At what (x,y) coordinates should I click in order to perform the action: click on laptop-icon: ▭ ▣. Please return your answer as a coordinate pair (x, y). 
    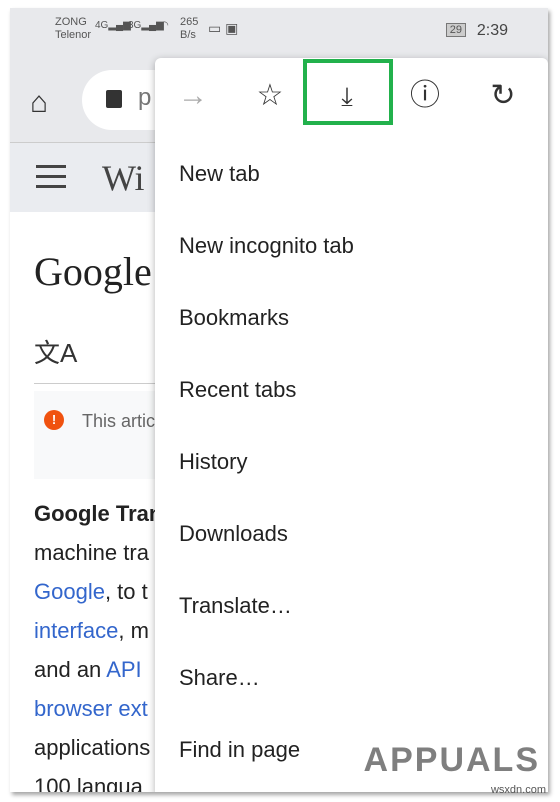
    Looking at the image, I should click on (223, 28).